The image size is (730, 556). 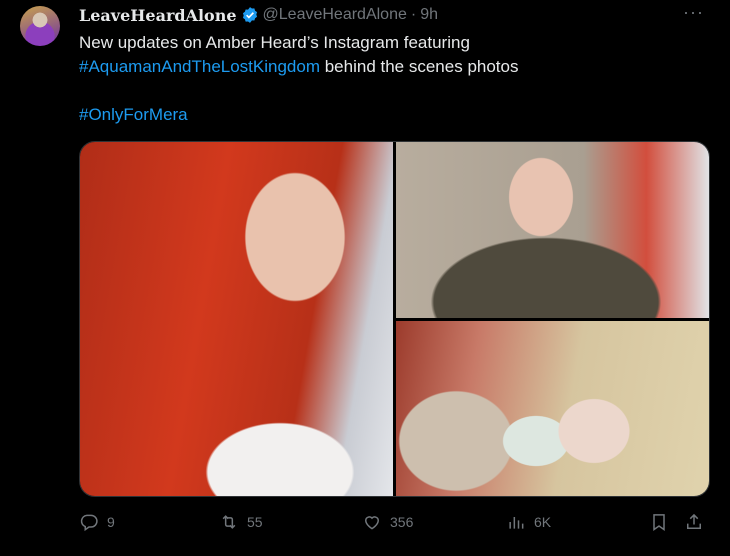 I want to click on share-icon, so click(x=694, y=521).